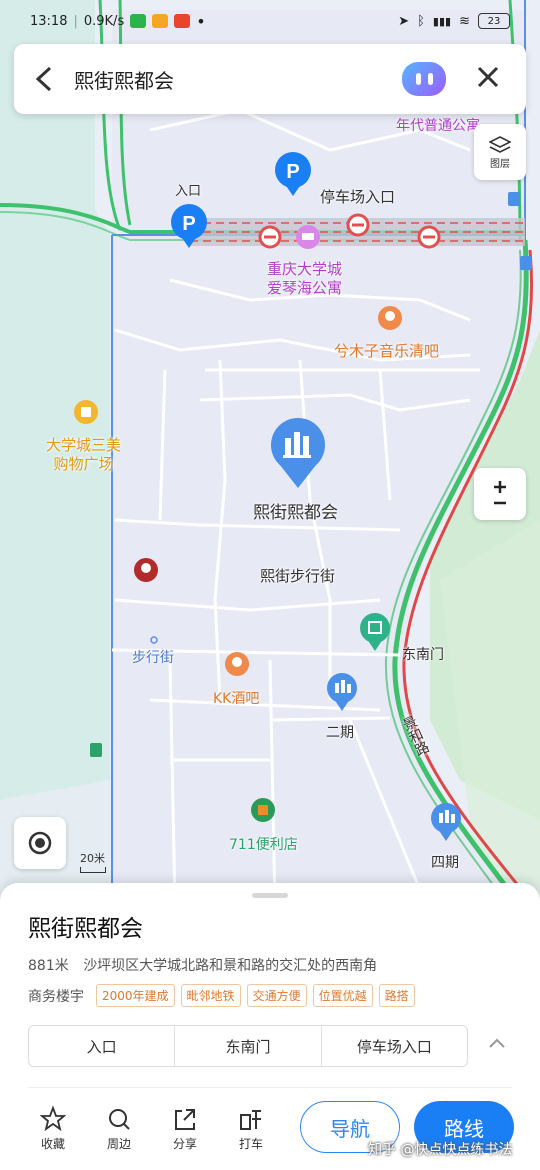 The image size is (540, 1170). What do you see at coordinates (53, 1118) in the screenshot?
I see `star-icon` at bounding box center [53, 1118].